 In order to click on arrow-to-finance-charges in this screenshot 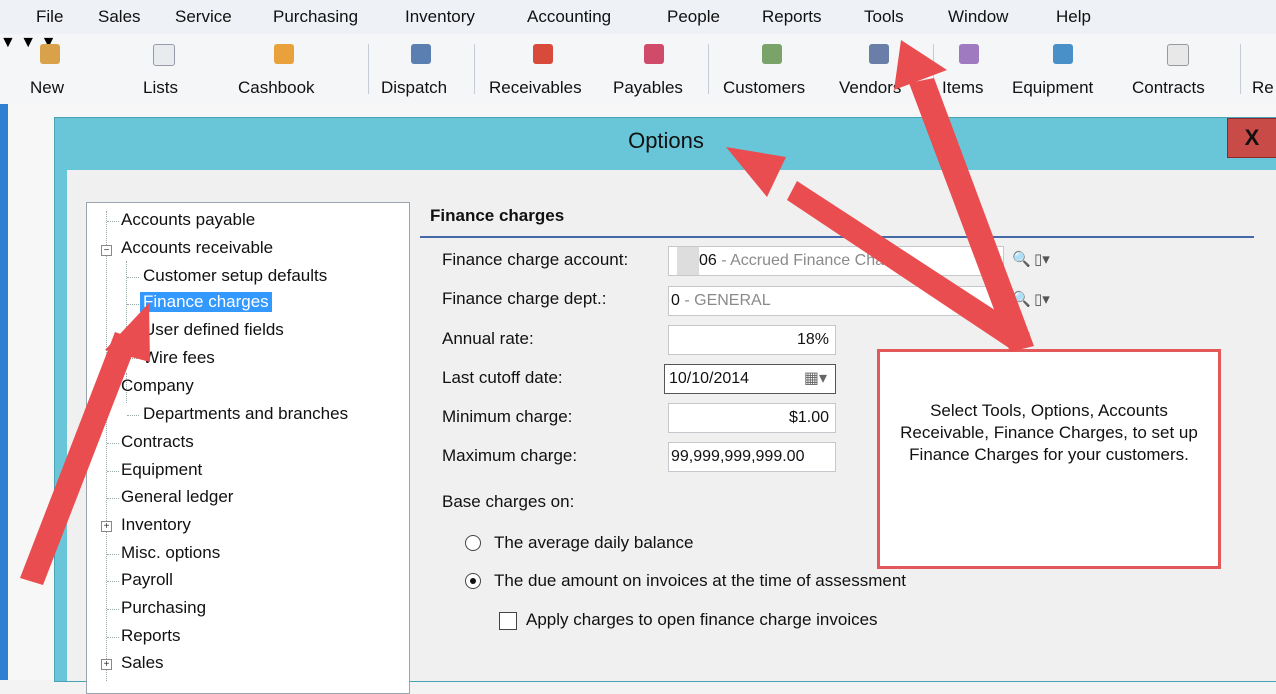, I will do `click(79, 458)`.